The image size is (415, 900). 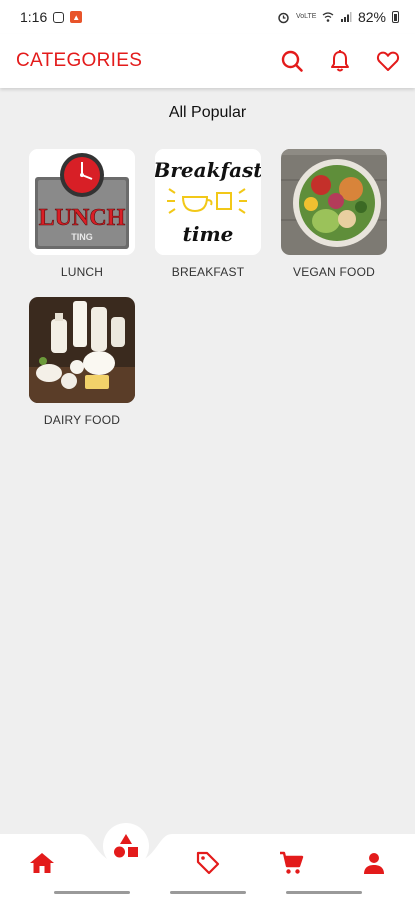 I want to click on status-left: 1:16 ▲, so click(x=51, y=17).